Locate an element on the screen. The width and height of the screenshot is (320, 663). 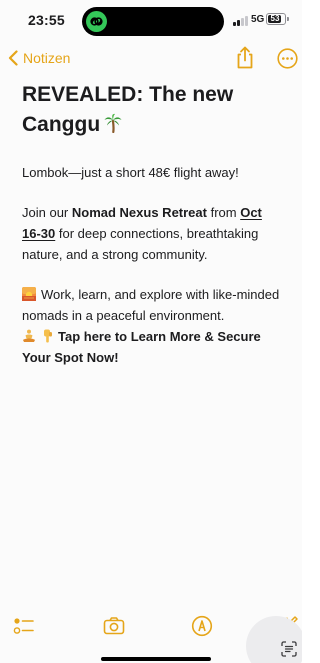
battery-nub is located at coordinates (288, 19).